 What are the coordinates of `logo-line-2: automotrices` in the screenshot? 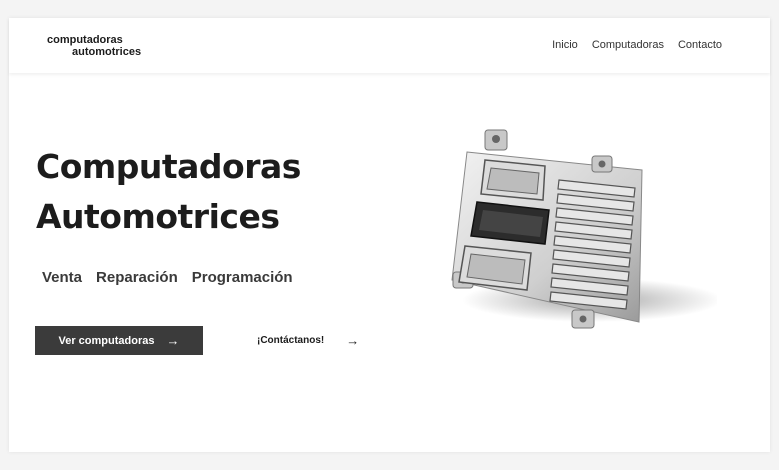 It's located at (107, 52).